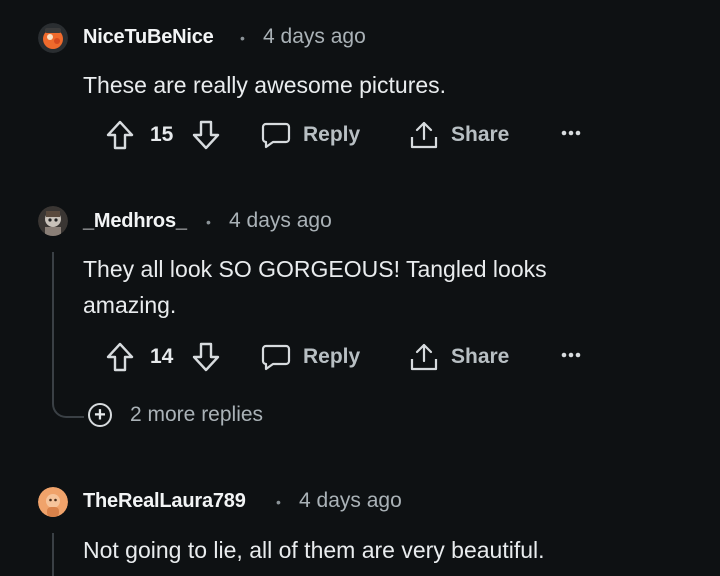 The width and height of the screenshot is (720, 576). Describe the element at coordinates (265, 85) in the screenshot. I see `comment-text-line: These are really awesome pictures.` at that location.